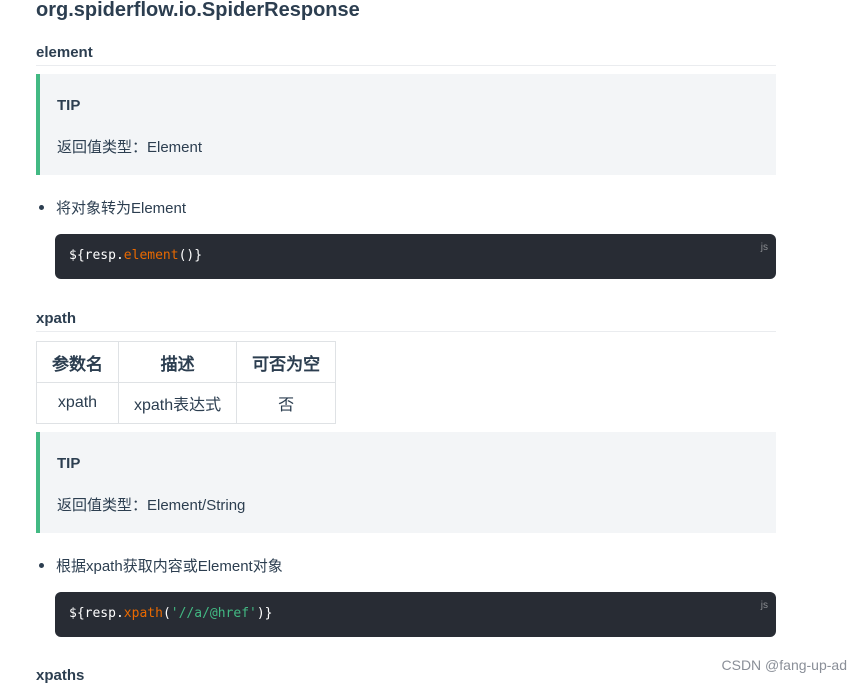  What do you see at coordinates (177, 403) in the screenshot?
I see `table-cell: xpath表达式` at bounding box center [177, 403].